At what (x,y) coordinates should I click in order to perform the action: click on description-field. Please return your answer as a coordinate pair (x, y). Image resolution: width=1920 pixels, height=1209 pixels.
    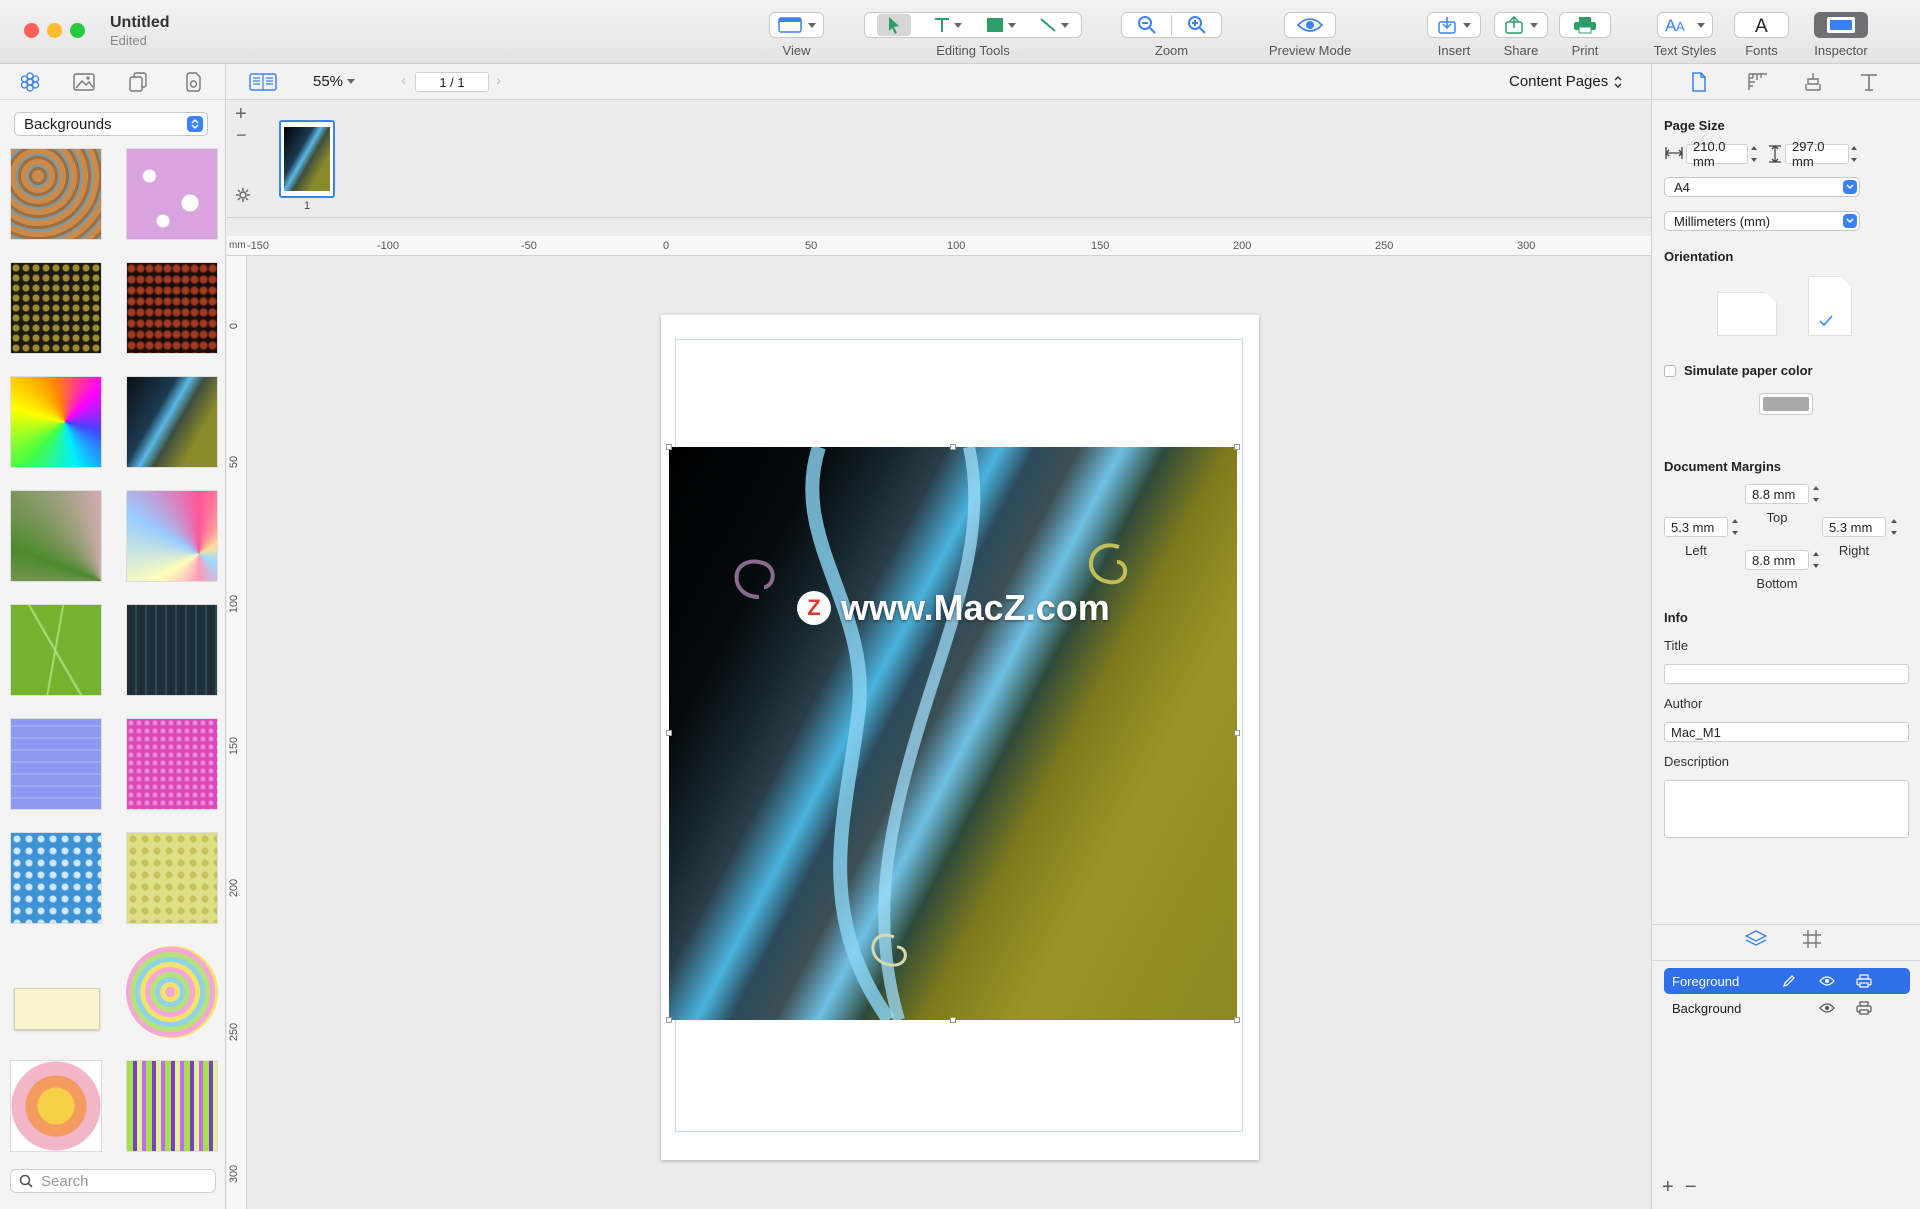
    Looking at the image, I should click on (1786, 809).